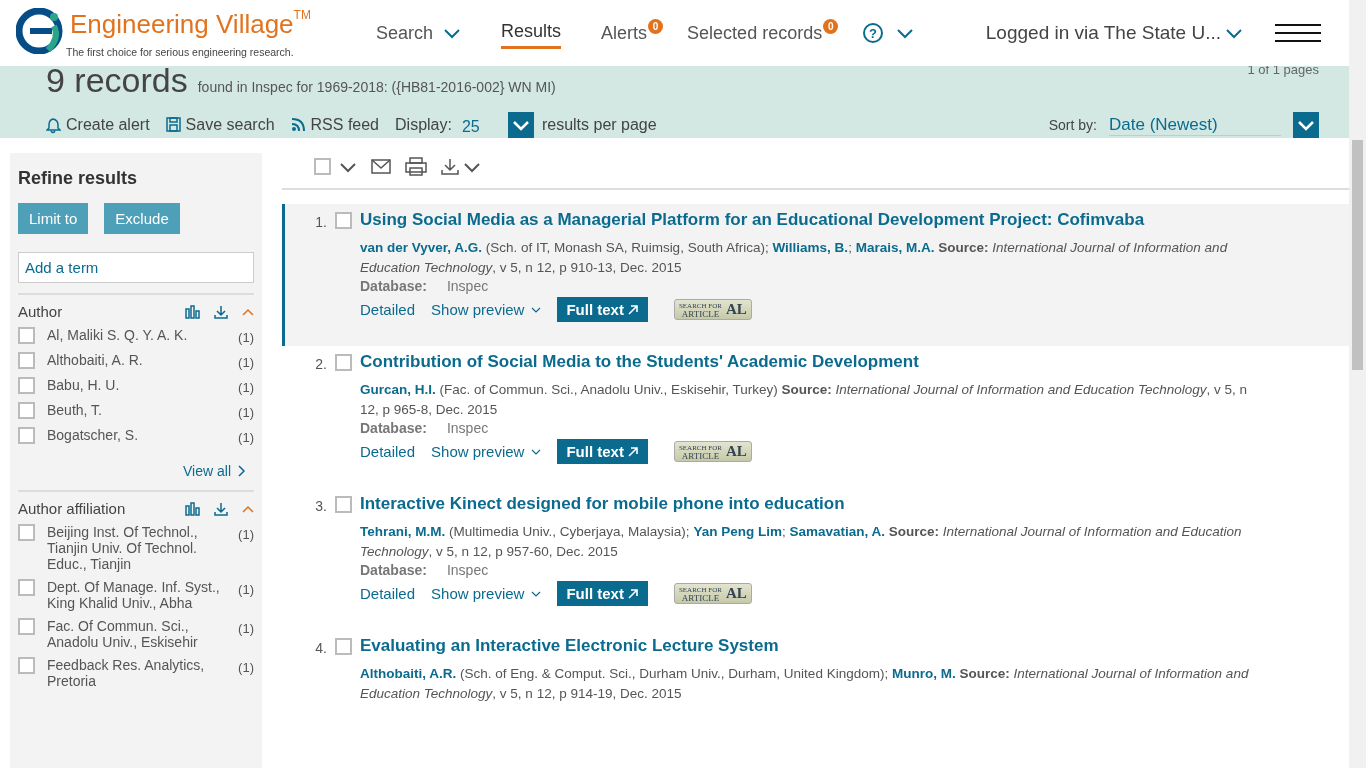 The width and height of the screenshot is (1366, 768). Describe the element at coordinates (403, 531) in the screenshot. I see `author-link: Tehrani, M.M.` at that location.